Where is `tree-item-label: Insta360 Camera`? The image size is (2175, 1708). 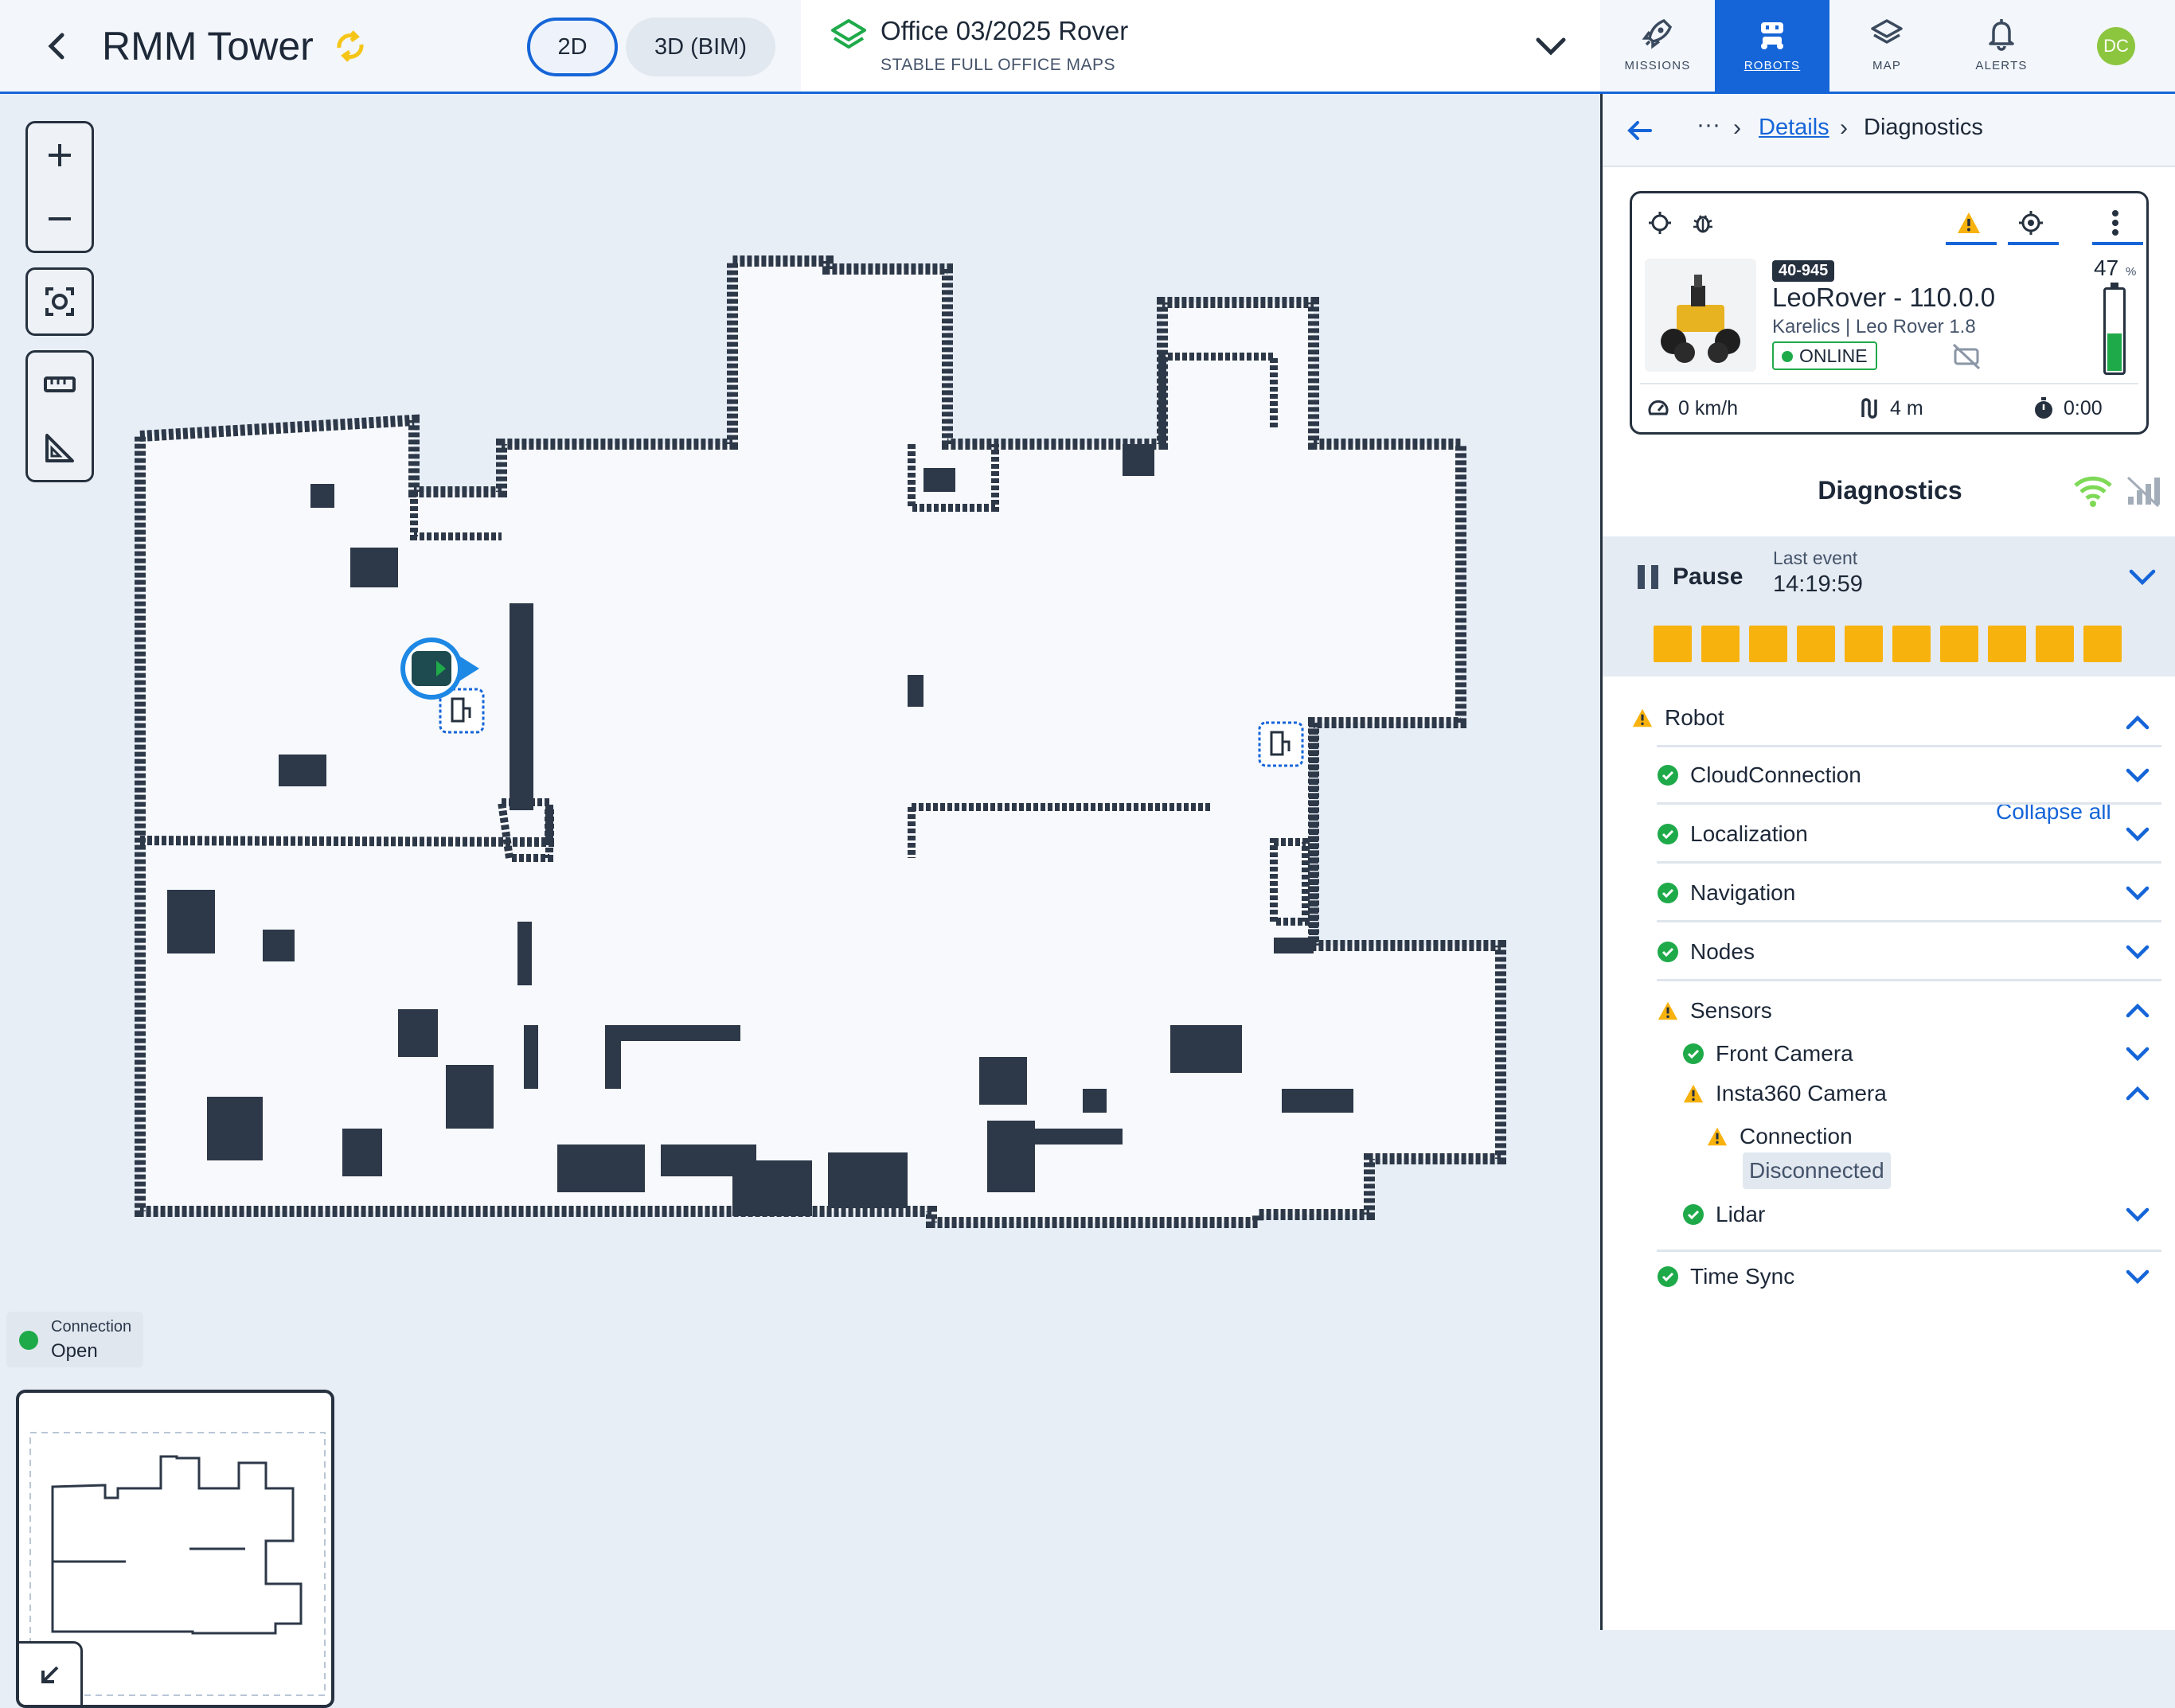 tree-item-label: Insta360 Camera is located at coordinates (1801, 1093).